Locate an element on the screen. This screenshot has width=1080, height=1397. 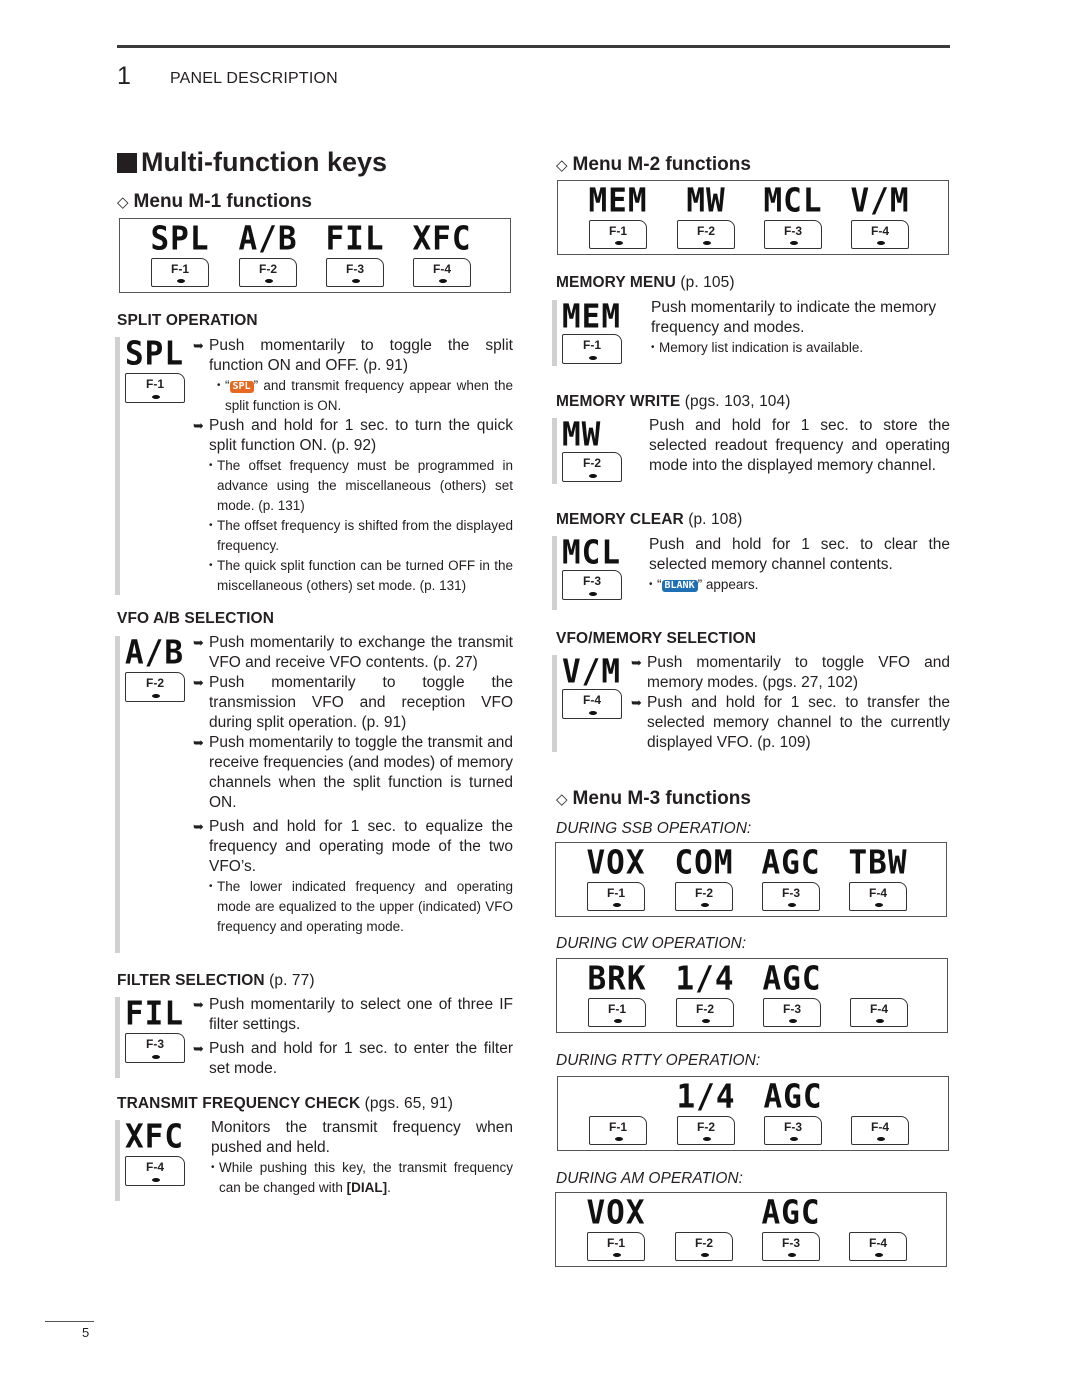
lcd-label: MW is located at coordinates (706, 201).